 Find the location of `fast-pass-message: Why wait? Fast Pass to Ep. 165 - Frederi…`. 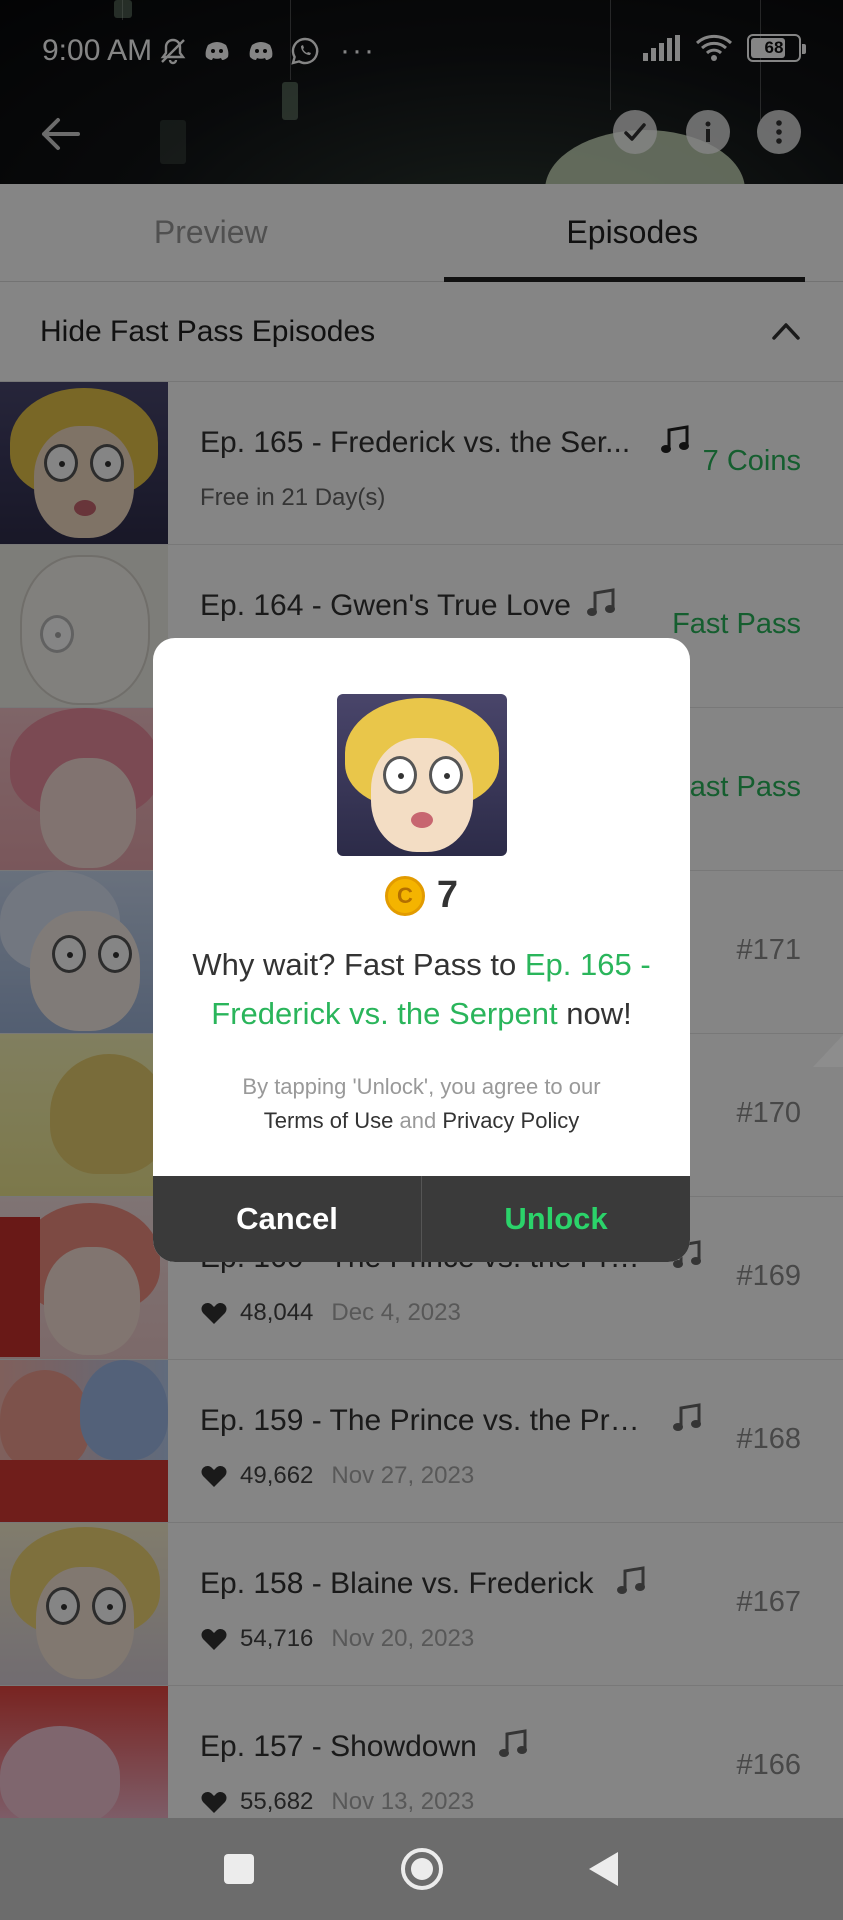

fast-pass-message: Why wait? Fast Pass to Ep. 165 - Frederi… is located at coordinates (421, 989).